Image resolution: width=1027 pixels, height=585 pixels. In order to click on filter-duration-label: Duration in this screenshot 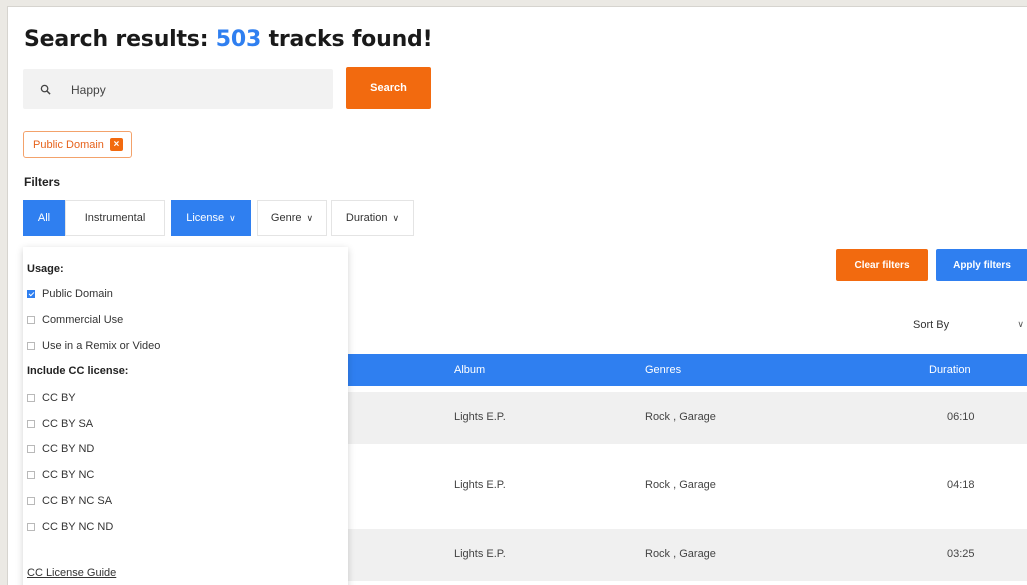, I will do `click(366, 218)`.